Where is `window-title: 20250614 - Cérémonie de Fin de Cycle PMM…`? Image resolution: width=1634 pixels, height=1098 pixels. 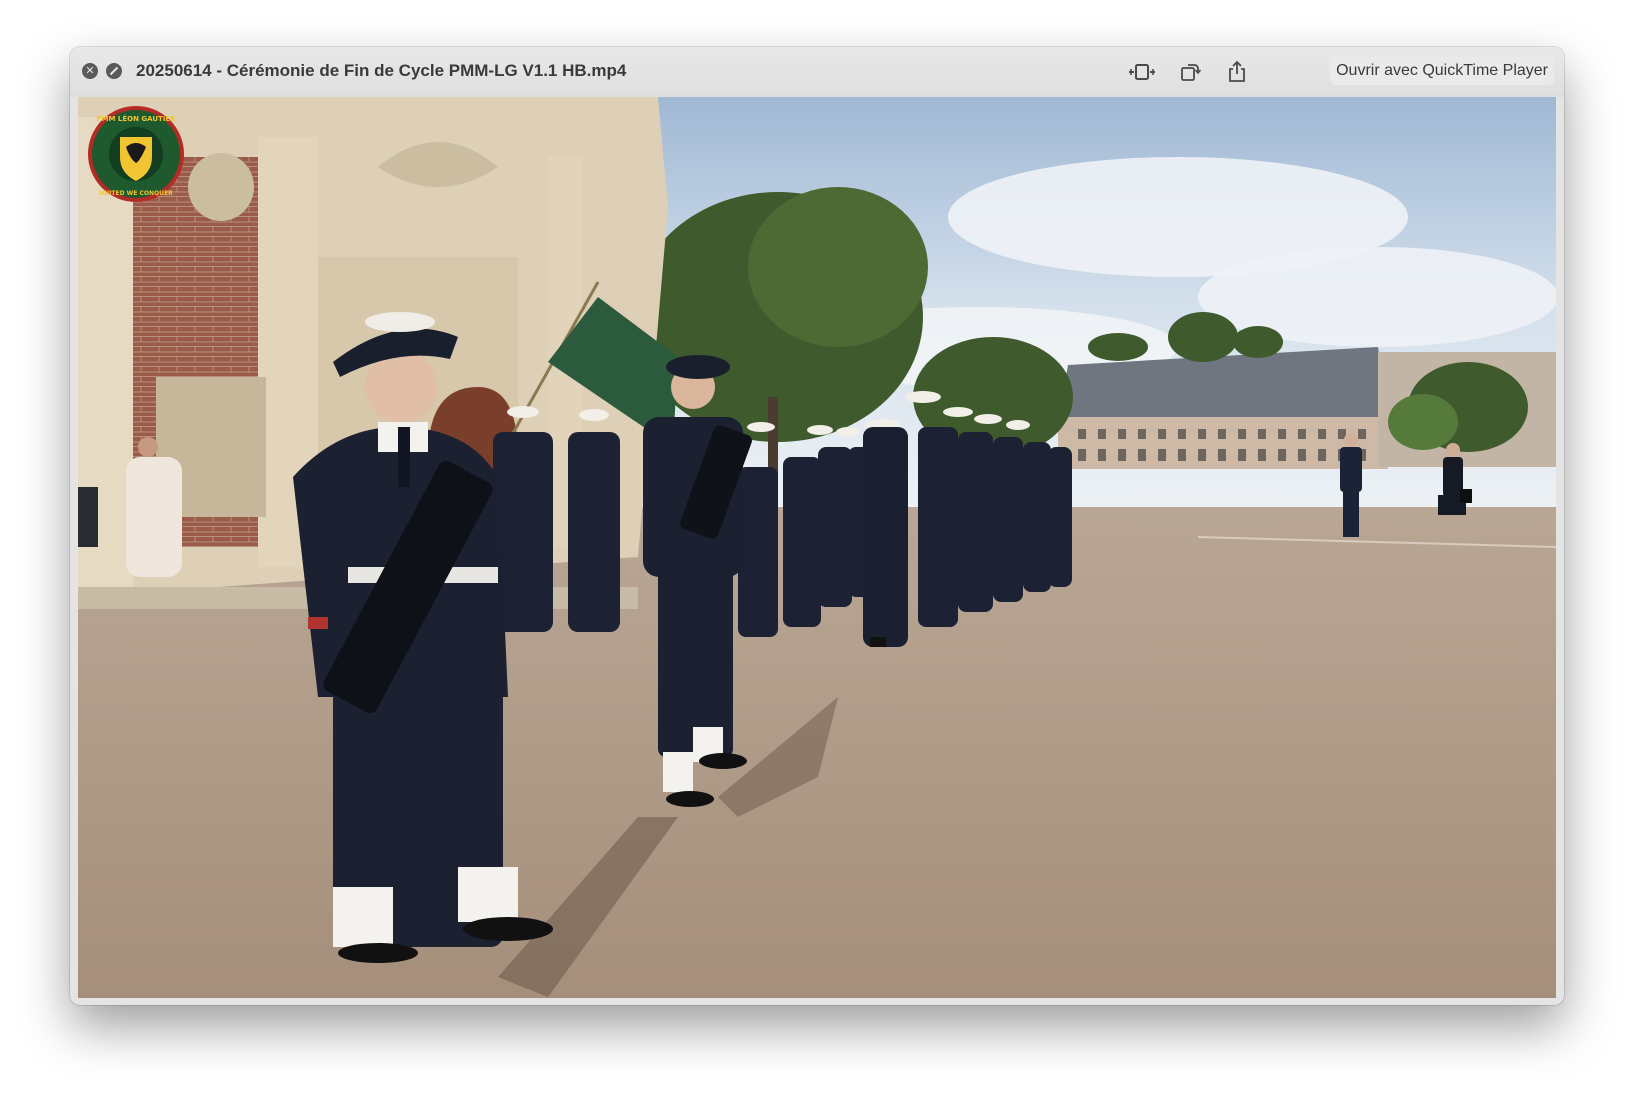
window-title: 20250614 - Cérémonie de Fin de Cycle PMM… is located at coordinates (381, 70).